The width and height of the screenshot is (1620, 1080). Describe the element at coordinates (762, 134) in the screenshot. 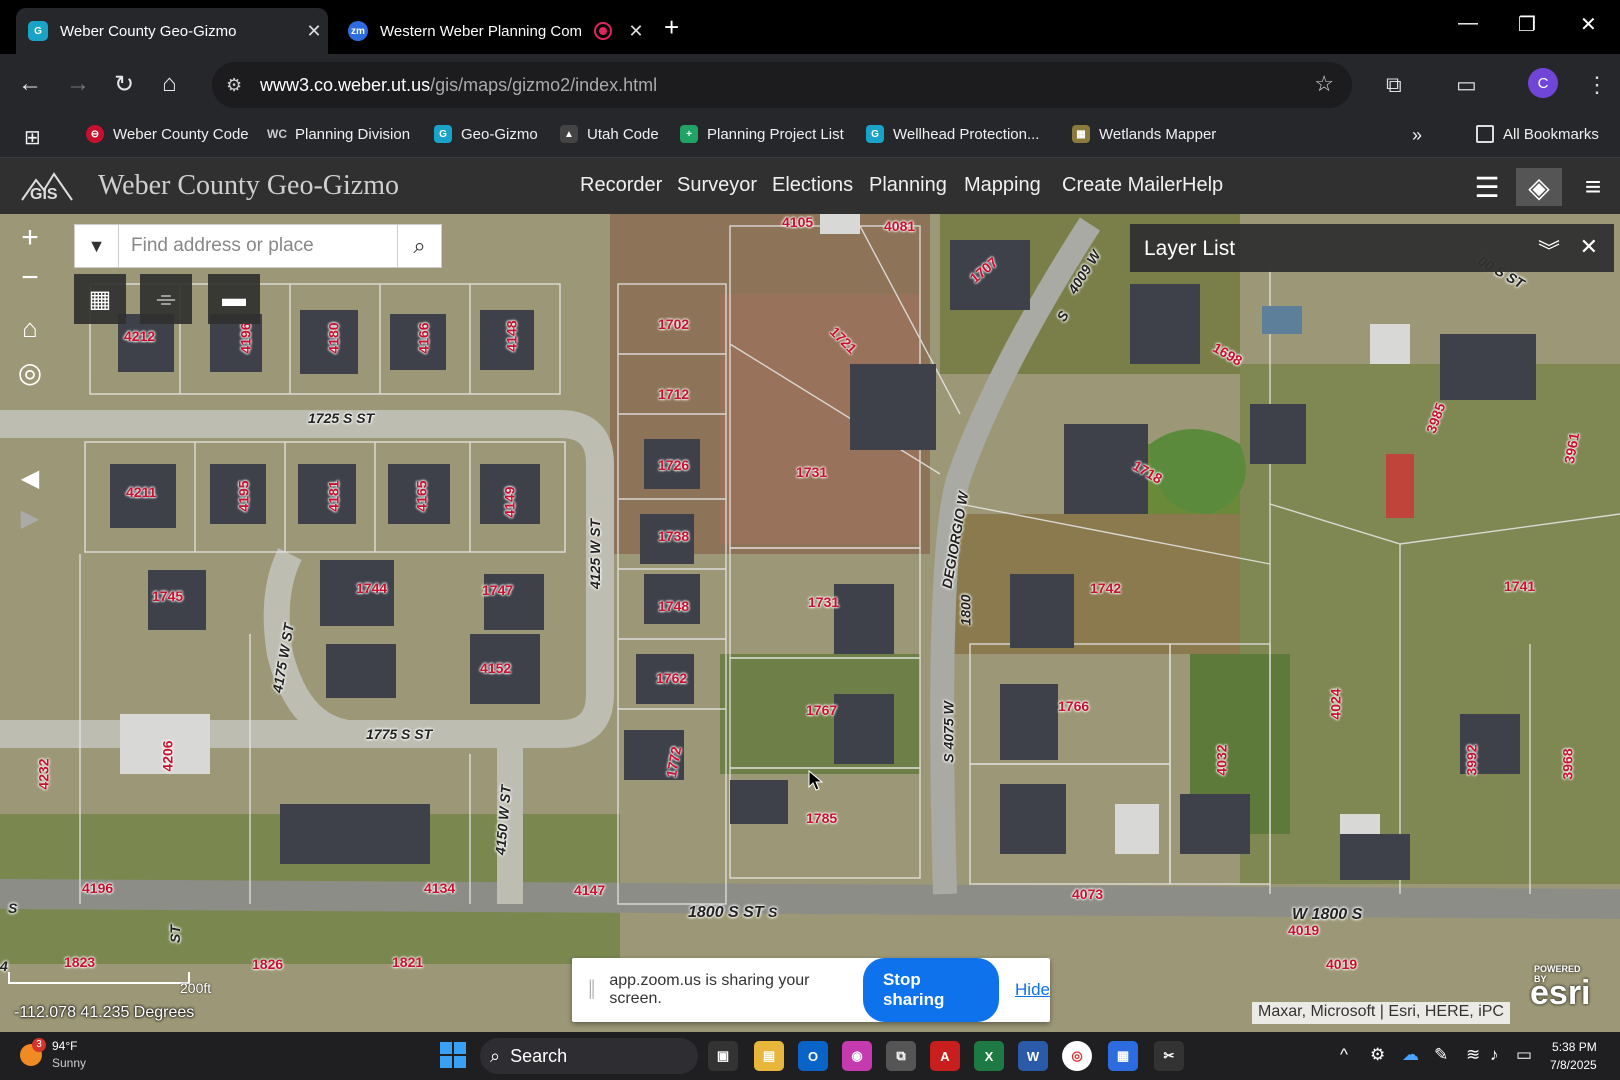

I see `bookmark-planning-project-list: + Planning Project List` at that location.